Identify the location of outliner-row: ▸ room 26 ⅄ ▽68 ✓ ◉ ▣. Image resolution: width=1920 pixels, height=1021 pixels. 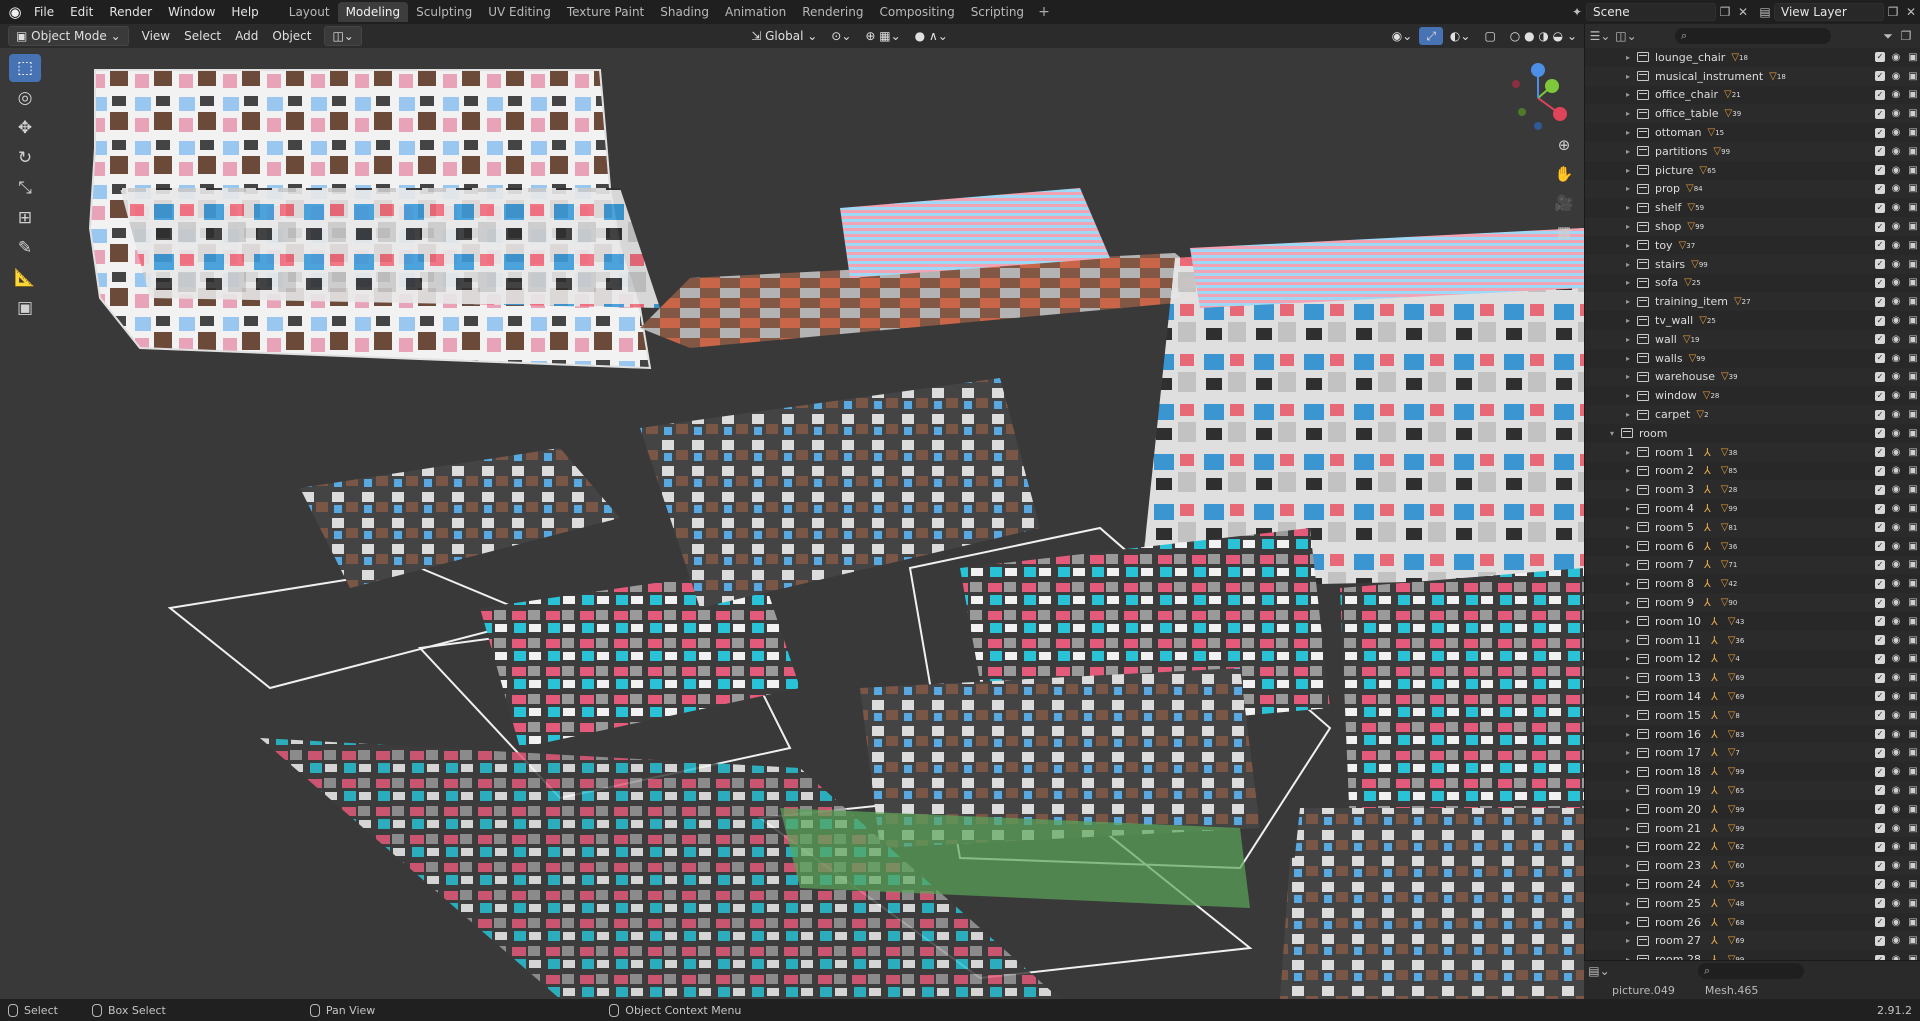
(1752, 922).